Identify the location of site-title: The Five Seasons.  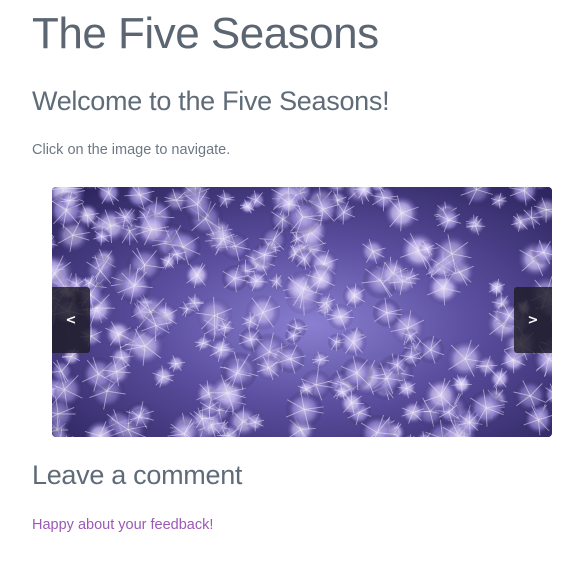
(205, 33).